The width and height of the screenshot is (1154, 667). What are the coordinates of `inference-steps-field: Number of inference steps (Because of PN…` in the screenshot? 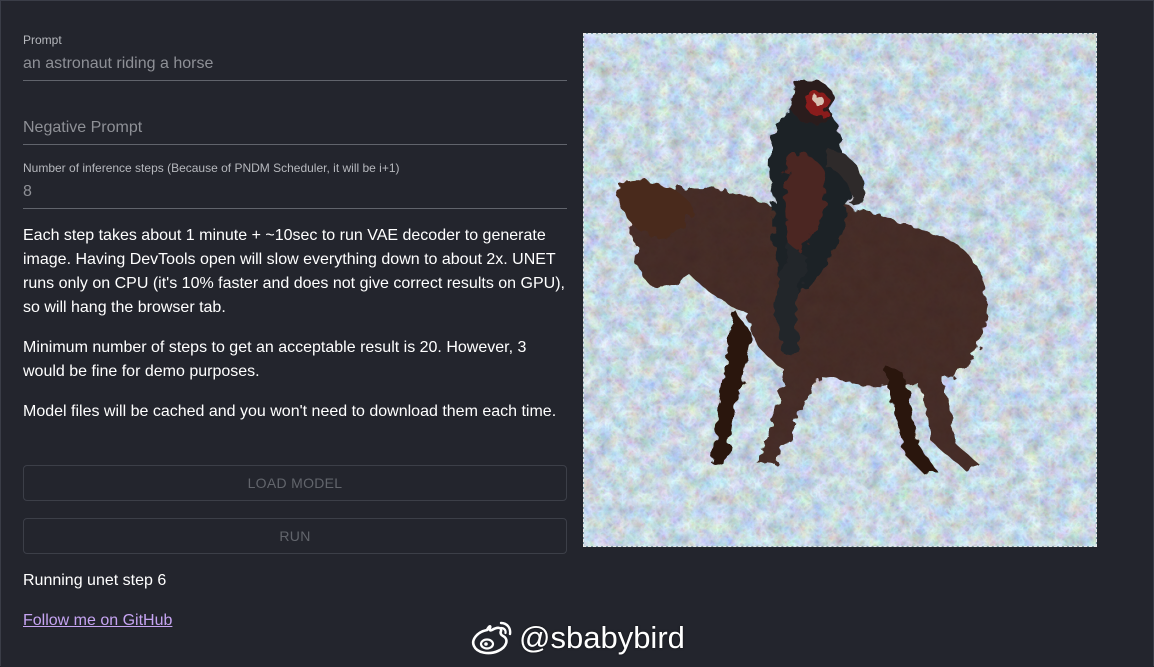 It's located at (295, 183).